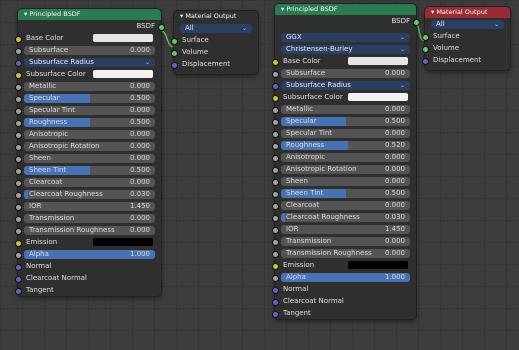 This screenshot has width=519, height=350. What do you see at coordinates (89, 122) in the screenshot?
I see `roughness-slider: Roughness 0.500` at bounding box center [89, 122].